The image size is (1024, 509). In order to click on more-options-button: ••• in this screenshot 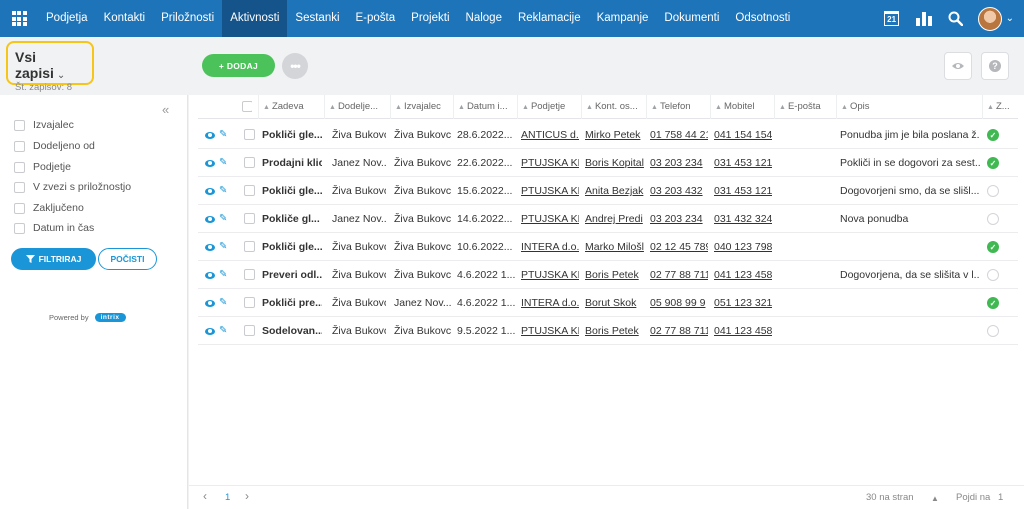, I will do `click(295, 66)`.